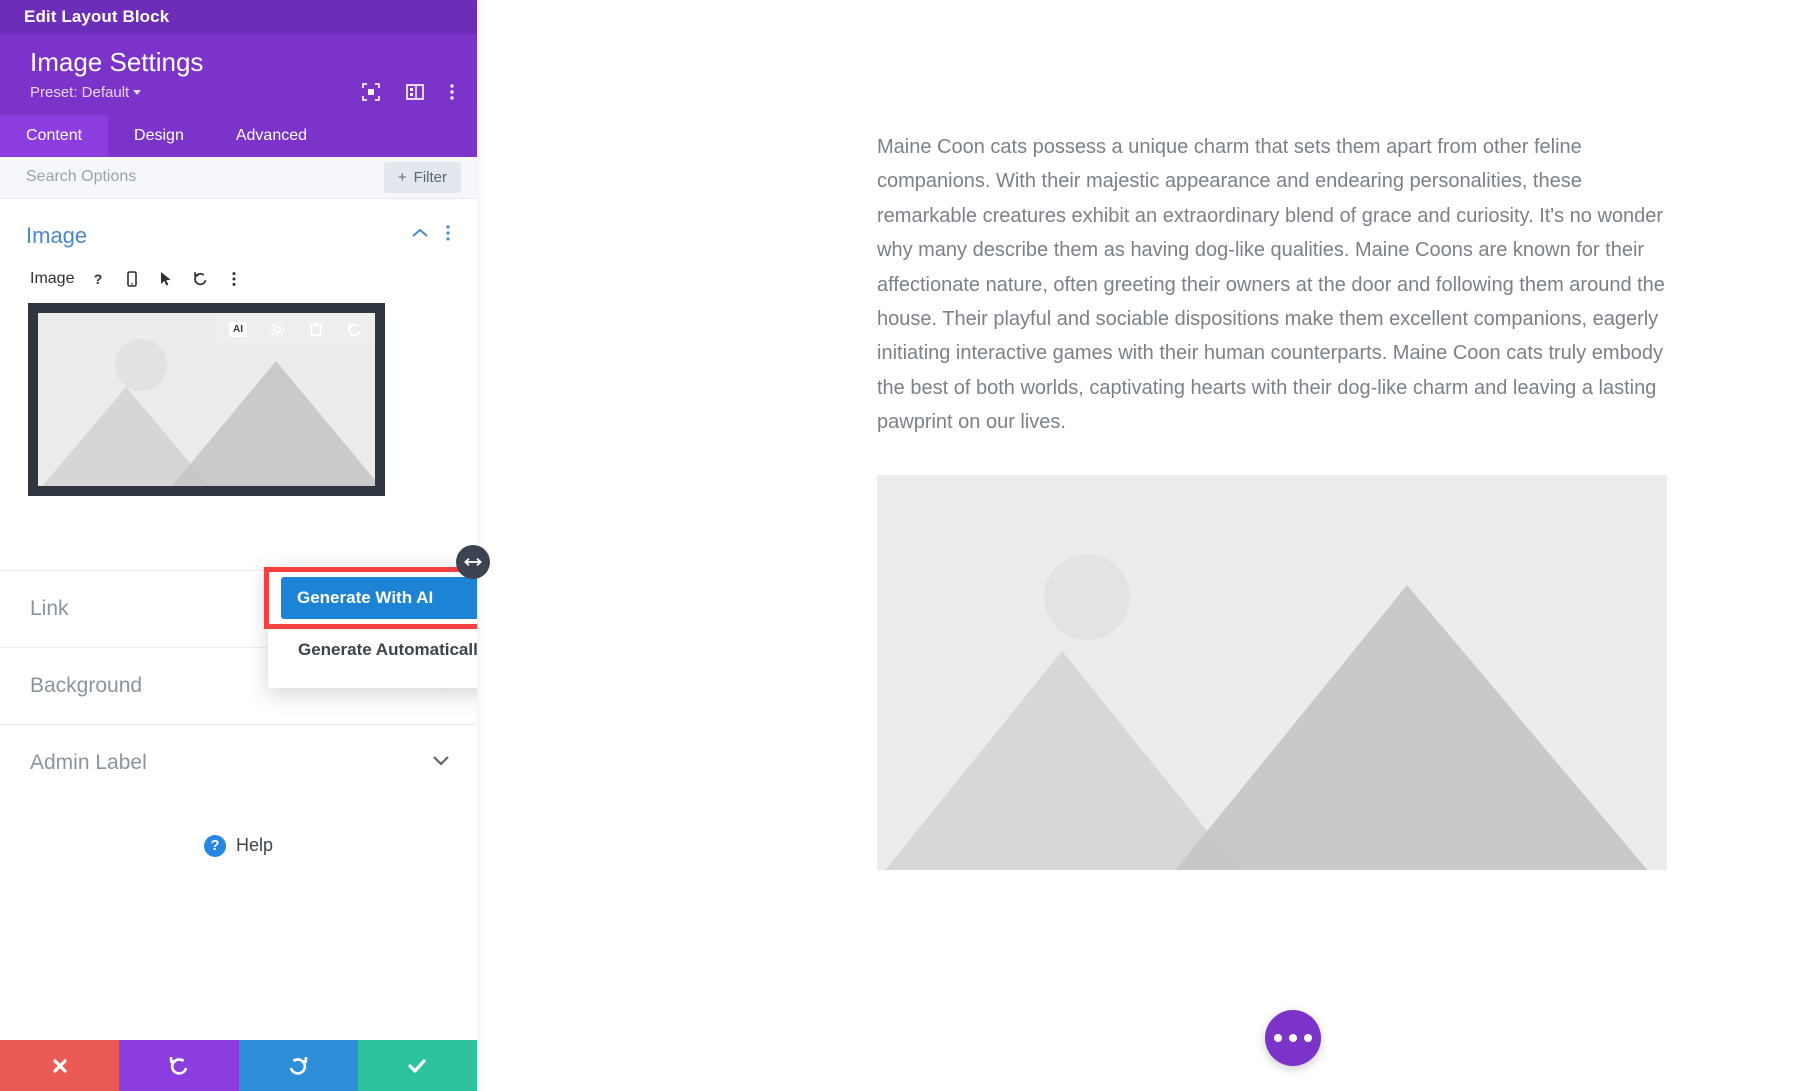 Image resolution: width=1800 pixels, height=1091 pixels. What do you see at coordinates (402, 177) in the screenshot?
I see `plus-icon: +` at bounding box center [402, 177].